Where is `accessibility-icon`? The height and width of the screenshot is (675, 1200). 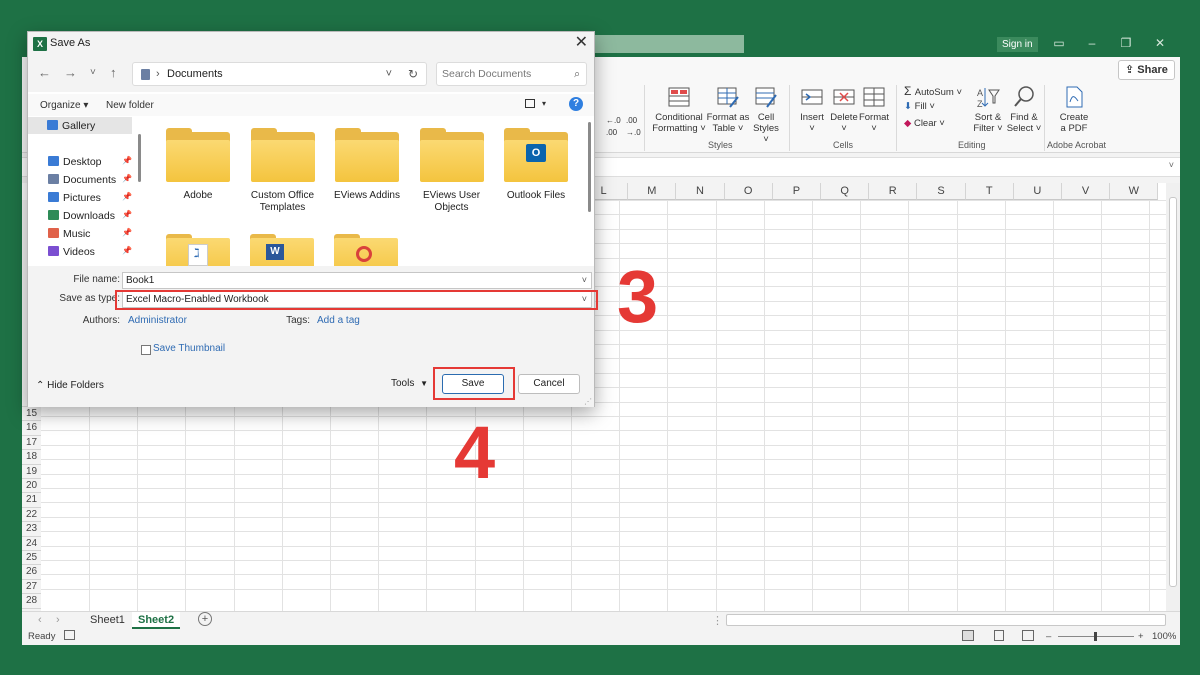 accessibility-icon is located at coordinates (69, 635).